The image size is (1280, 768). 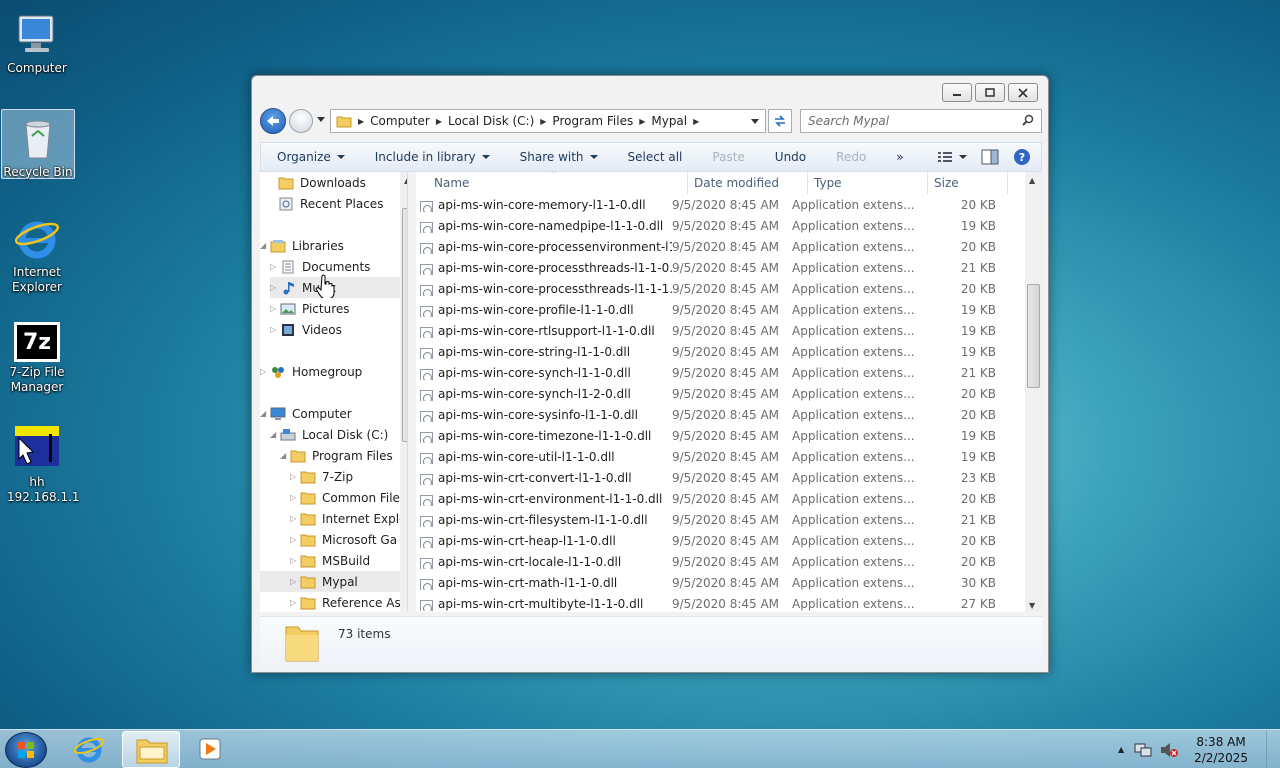 I want to click on column-header-type: Type, so click(x=868, y=183).